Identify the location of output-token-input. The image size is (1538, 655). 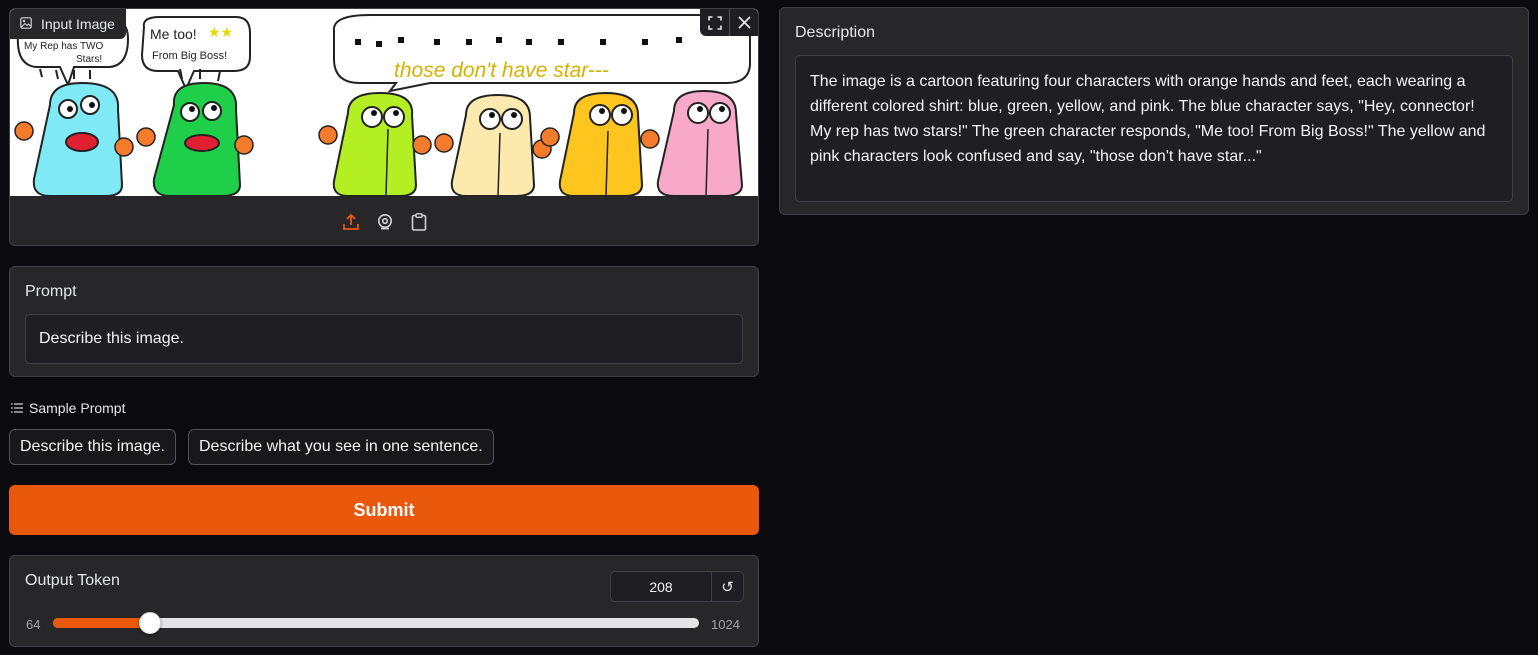
(661, 586).